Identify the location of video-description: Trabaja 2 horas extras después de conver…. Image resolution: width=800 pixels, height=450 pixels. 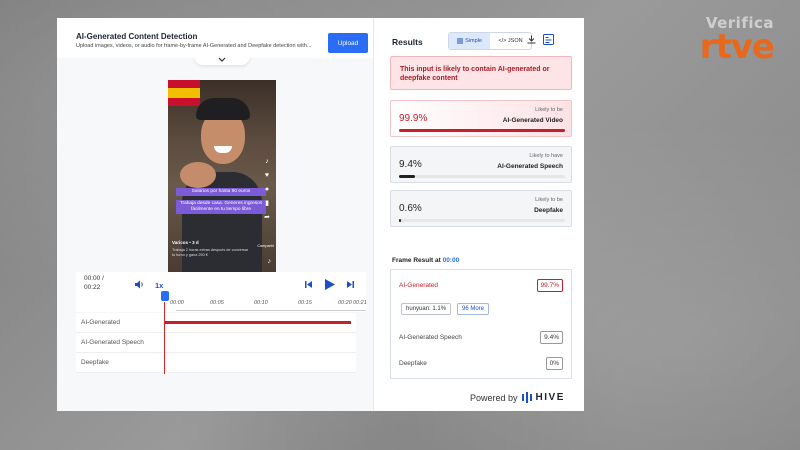
(210, 252).